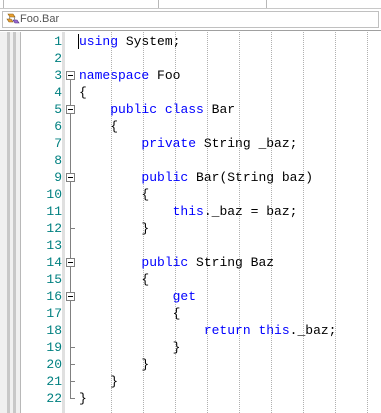 The image size is (381, 413). Describe the element at coordinates (54, 262) in the screenshot. I see `line-number: 14` at that location.